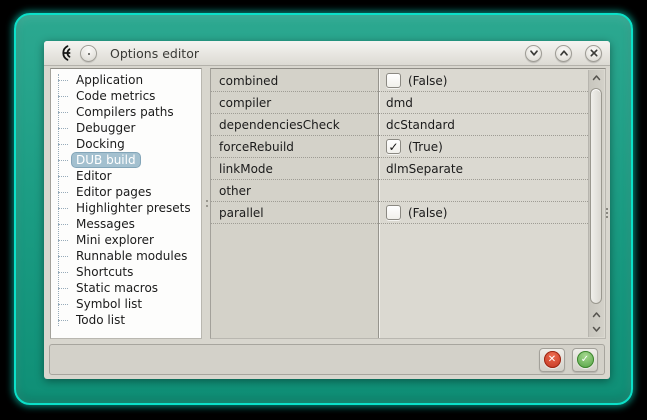  Describe the element at coordinates (327, 53) in the screenshot. I see `titlebar: Options editor` at that location.